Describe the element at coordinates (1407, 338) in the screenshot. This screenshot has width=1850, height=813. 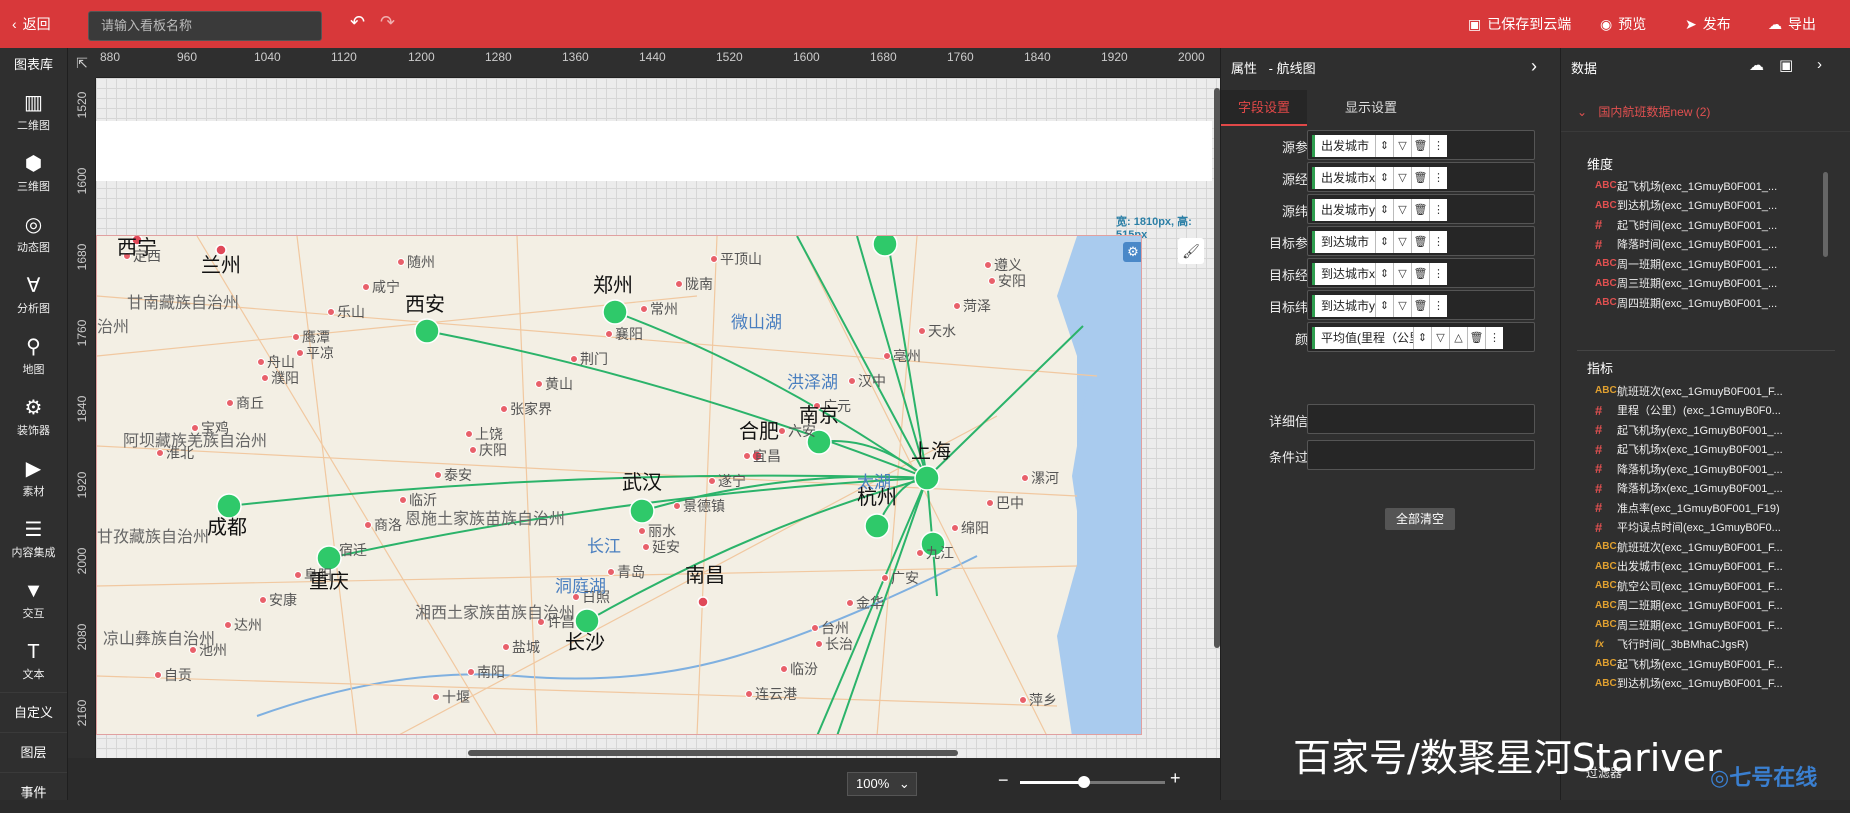
I see `field-chip: 平均值(里程（公里 ⇕ ▽ △ 🗑 ⋮` at that location.